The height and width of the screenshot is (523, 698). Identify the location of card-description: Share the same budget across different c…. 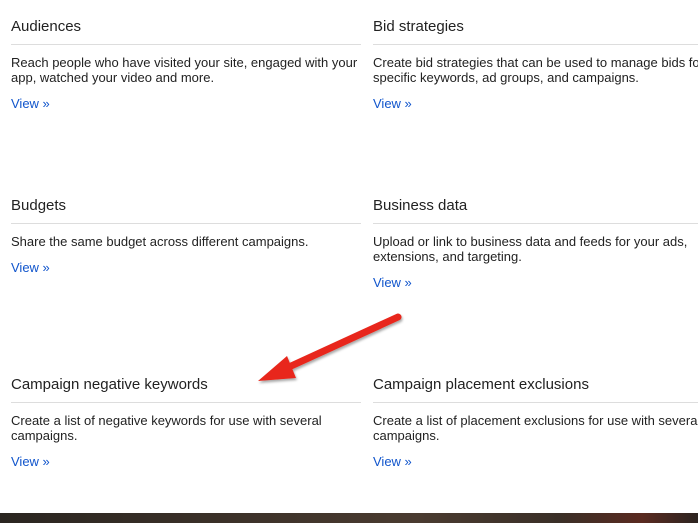
(160, 241).